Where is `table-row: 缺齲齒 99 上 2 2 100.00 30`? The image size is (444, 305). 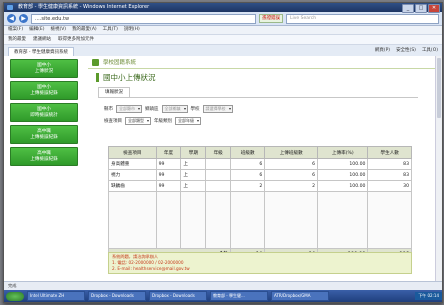
table-row: 缺齲齒 99 上 2 2 100.00 30 is located at coordinates (260, 186).